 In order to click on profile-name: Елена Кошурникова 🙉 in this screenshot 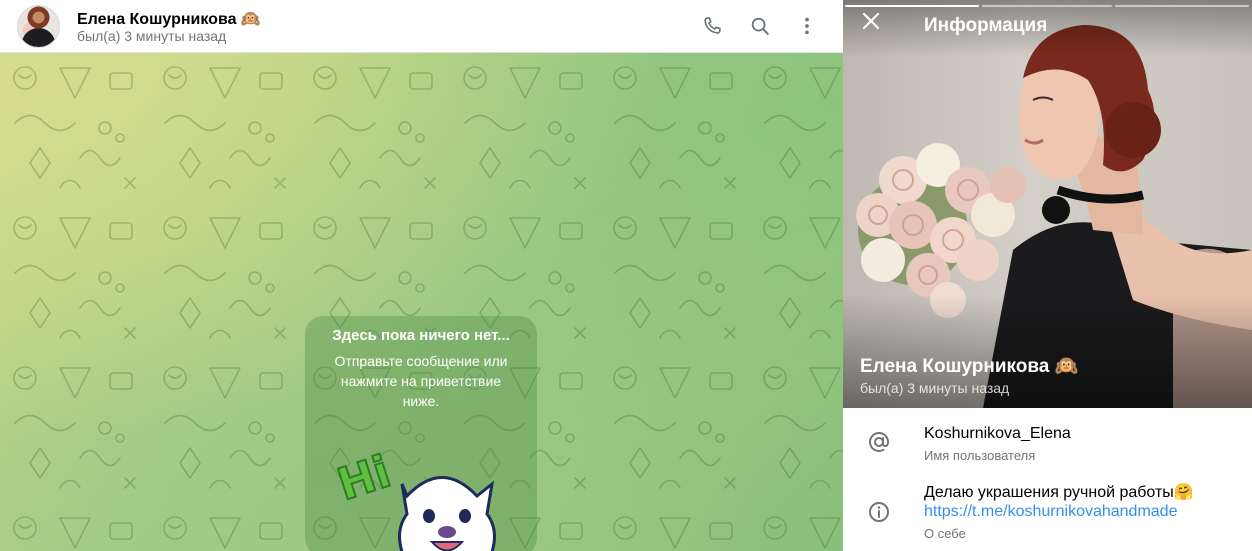, I will do `click(969, 366)`.